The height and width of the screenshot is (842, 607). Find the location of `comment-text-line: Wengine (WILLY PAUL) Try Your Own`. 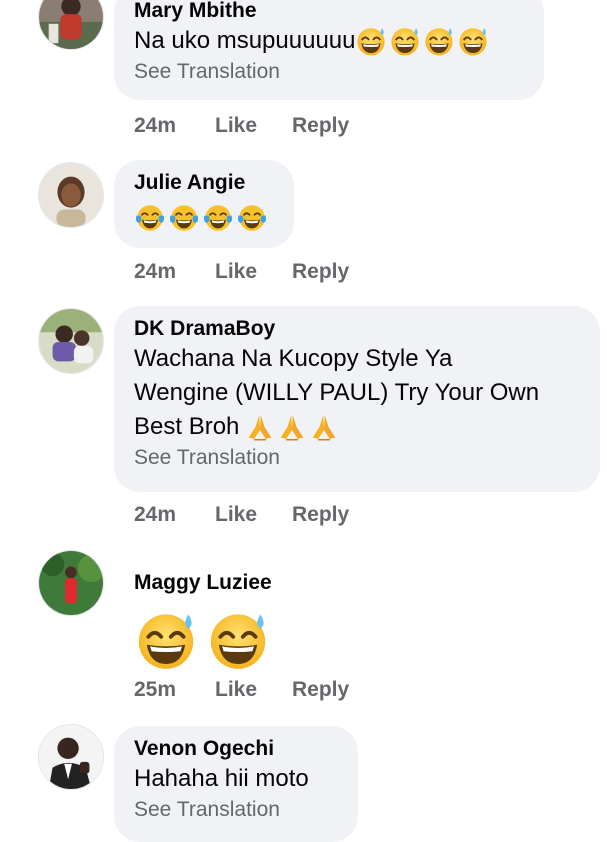

comment-text-line: Wengine (WILLY PAUL) Try Your Own is located at coordinates (337, 392).